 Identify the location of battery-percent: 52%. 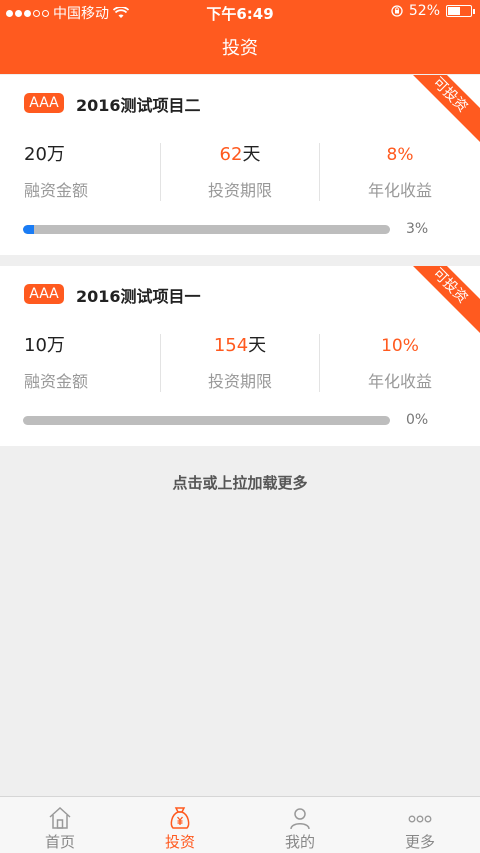
(424, 11).